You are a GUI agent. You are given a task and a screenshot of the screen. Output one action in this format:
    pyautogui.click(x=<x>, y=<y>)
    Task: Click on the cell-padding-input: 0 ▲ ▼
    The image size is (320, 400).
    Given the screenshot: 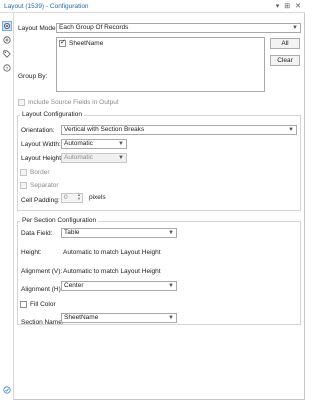 What is the action you would take?
    pyautogui.click(x=72, y=198)
    